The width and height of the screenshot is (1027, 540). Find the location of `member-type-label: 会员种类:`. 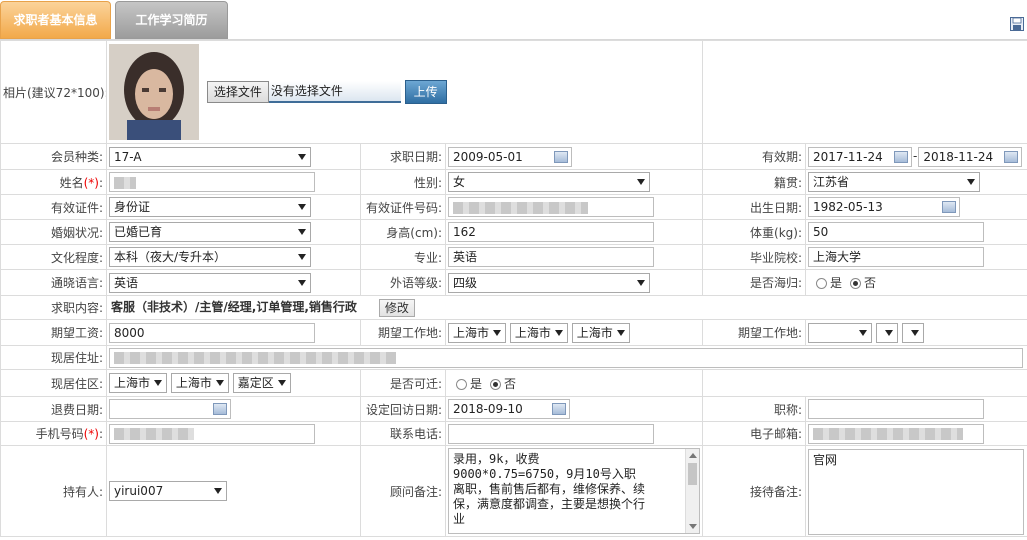

member-type-label: 会员种类: is located at coordinates (53, 156).